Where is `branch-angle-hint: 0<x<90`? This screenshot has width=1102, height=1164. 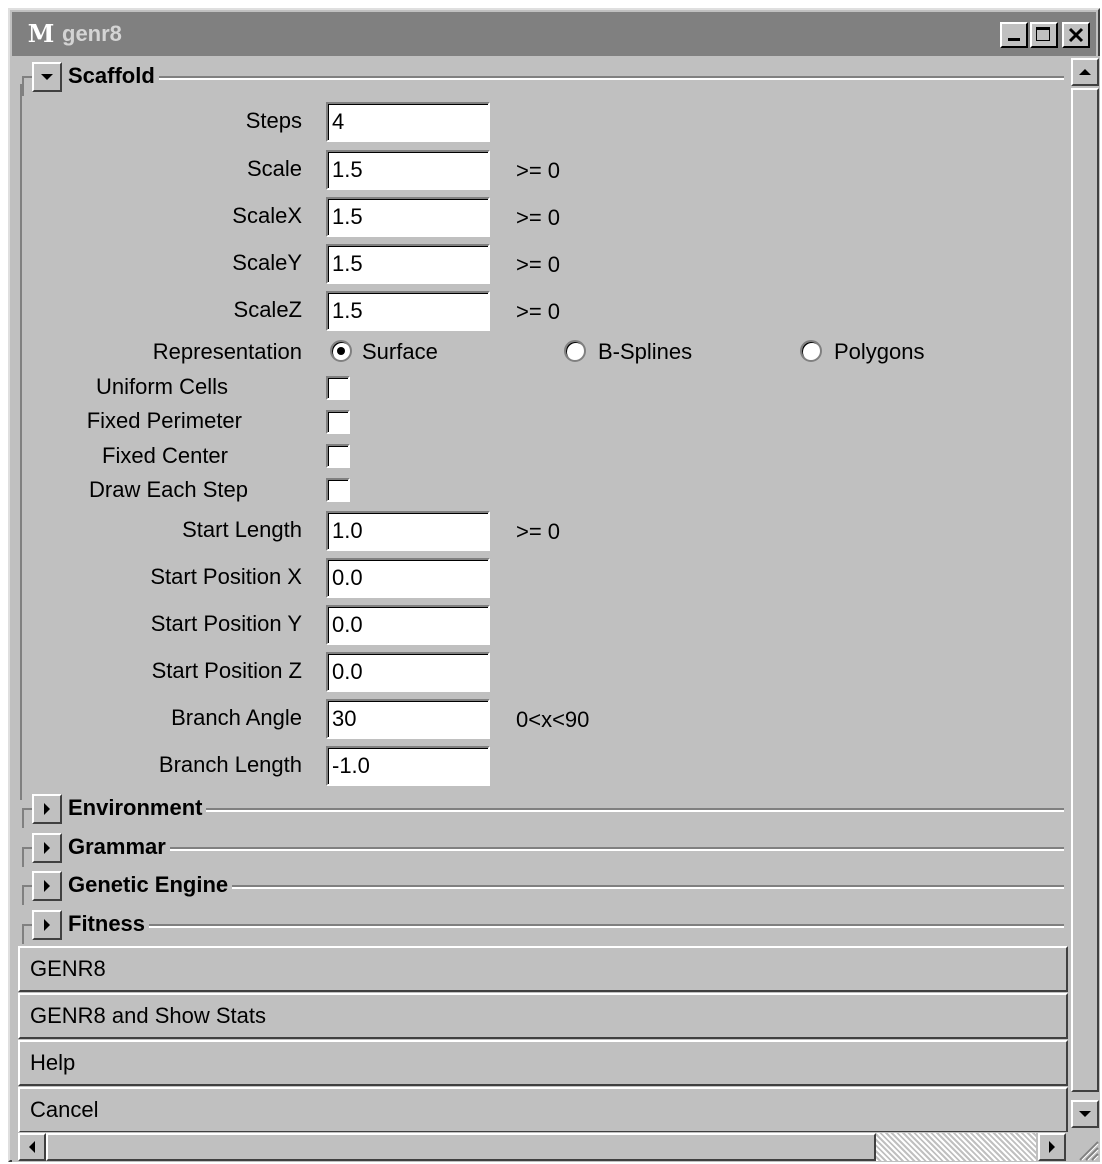
branch-angle-hint: 0<x<90 is located at coordinates (553, 719).